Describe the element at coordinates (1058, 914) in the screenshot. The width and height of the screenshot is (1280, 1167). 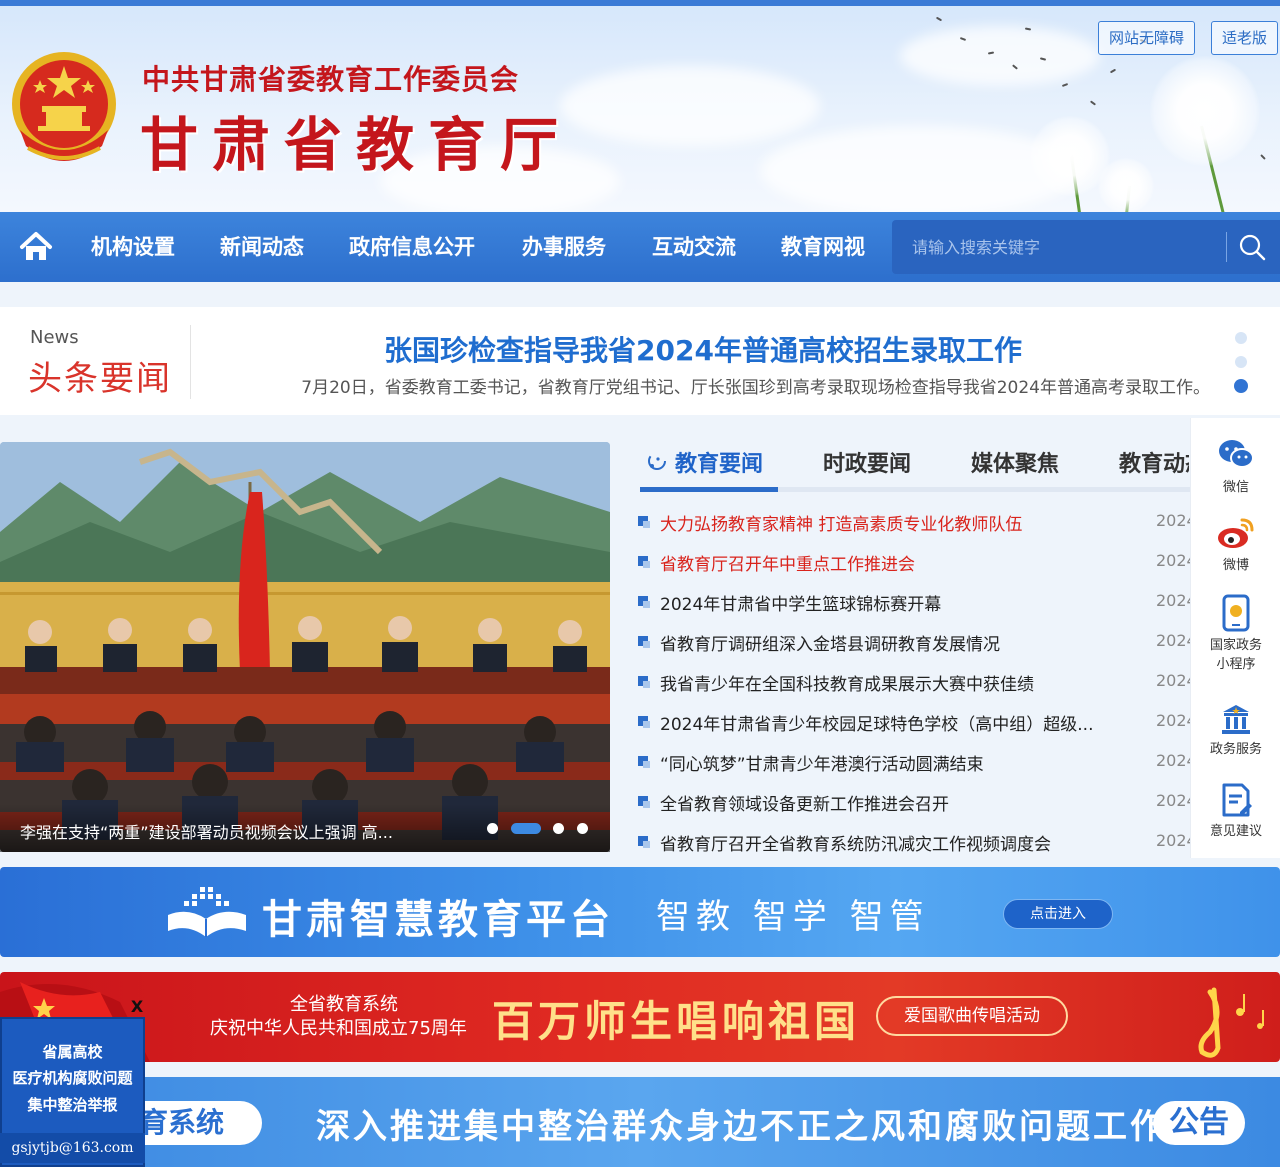
I see `platform-enter-button: 点击进入` at that location.